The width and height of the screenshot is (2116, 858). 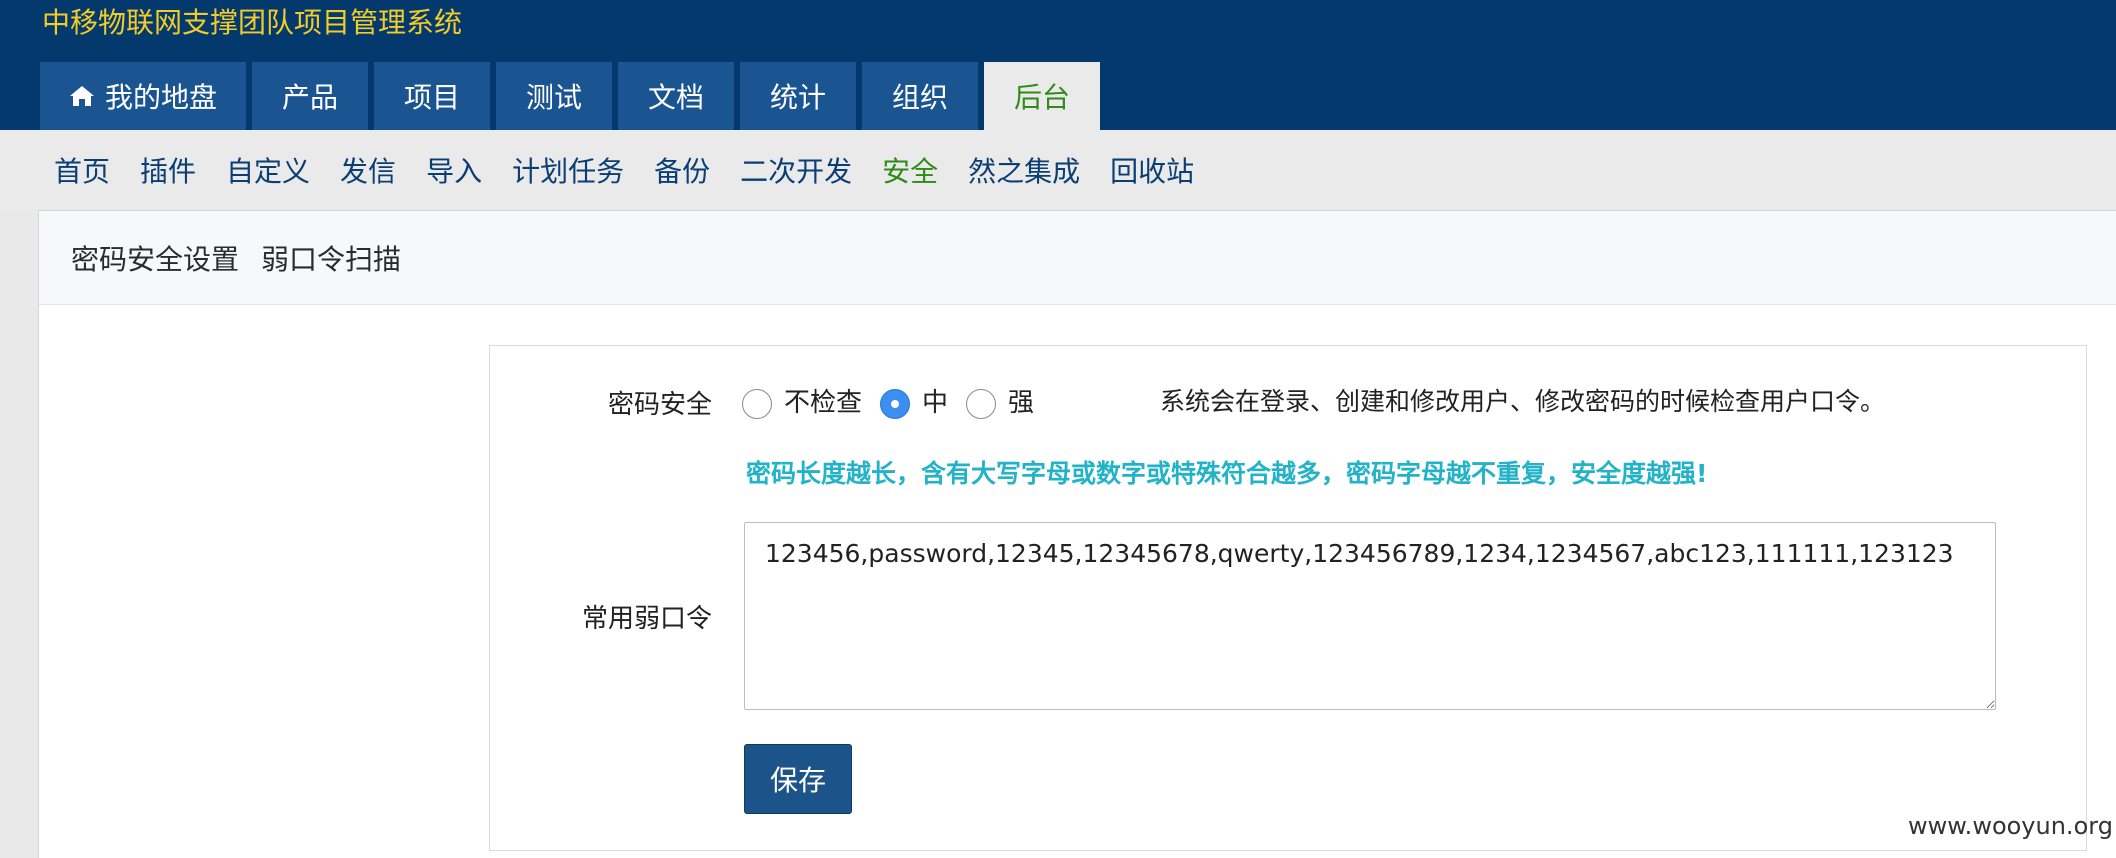 What do you see at coordinates (268, 170) in the screenshot?
I see `sub-nav-custom: 自定义` at bounding box center [268, 170].